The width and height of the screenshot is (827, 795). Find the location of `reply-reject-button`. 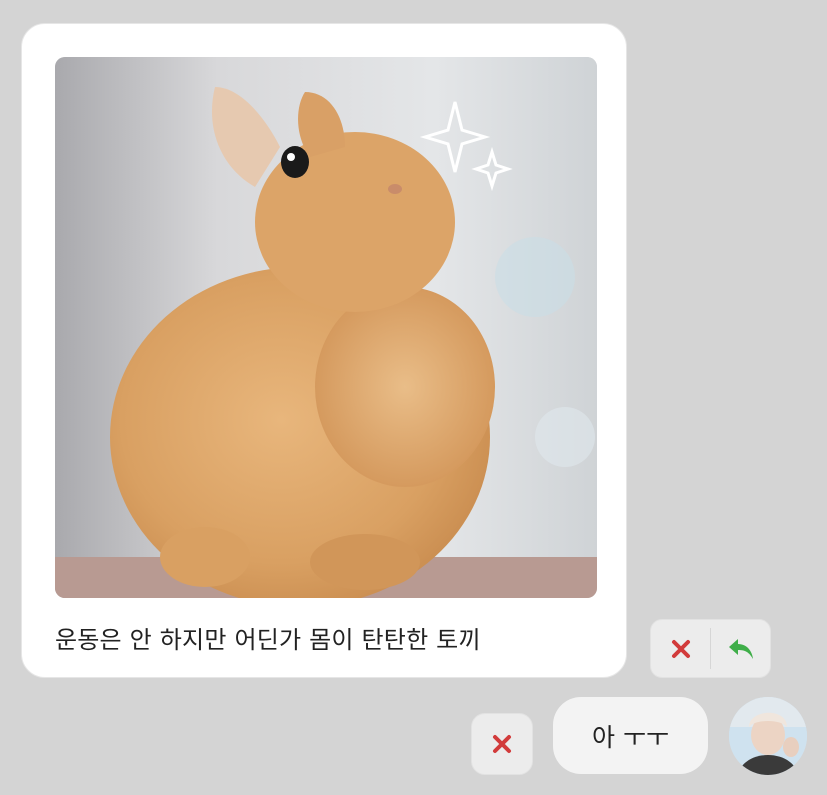

reply-reject-button is located at coordinates (502, 744).